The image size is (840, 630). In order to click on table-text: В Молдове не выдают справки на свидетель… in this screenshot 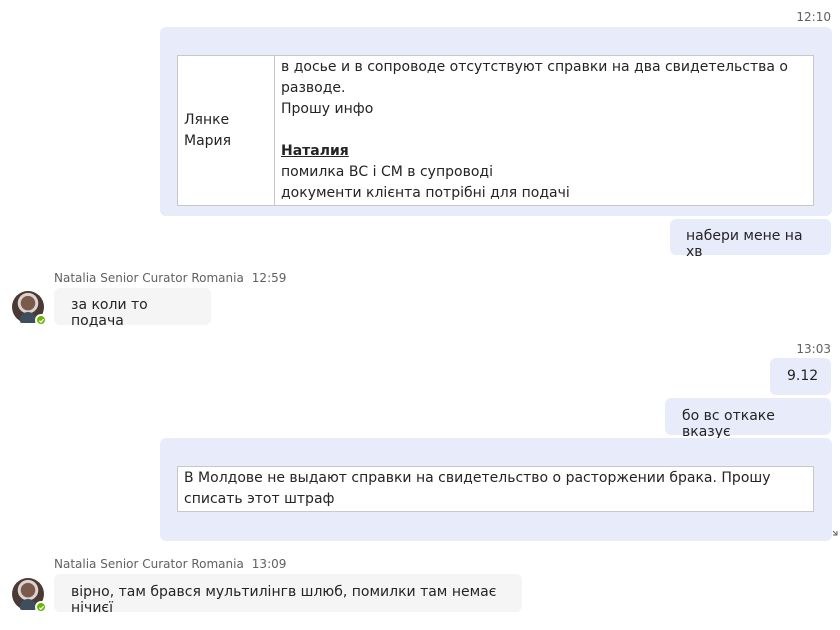, I will do `click(477, 488)`.